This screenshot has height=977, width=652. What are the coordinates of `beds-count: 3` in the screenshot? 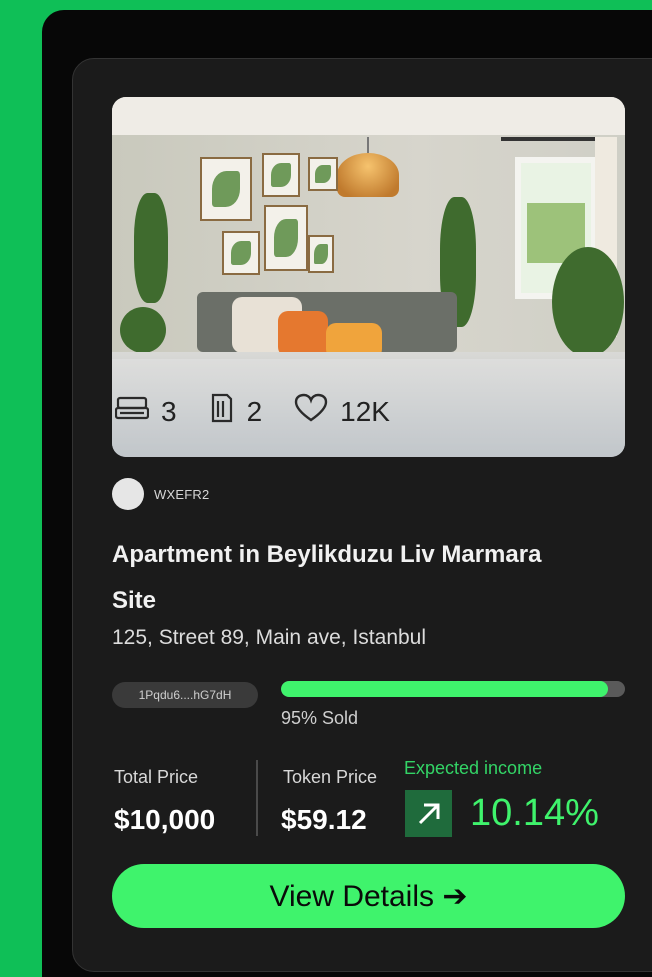 It's located at (169, 411).